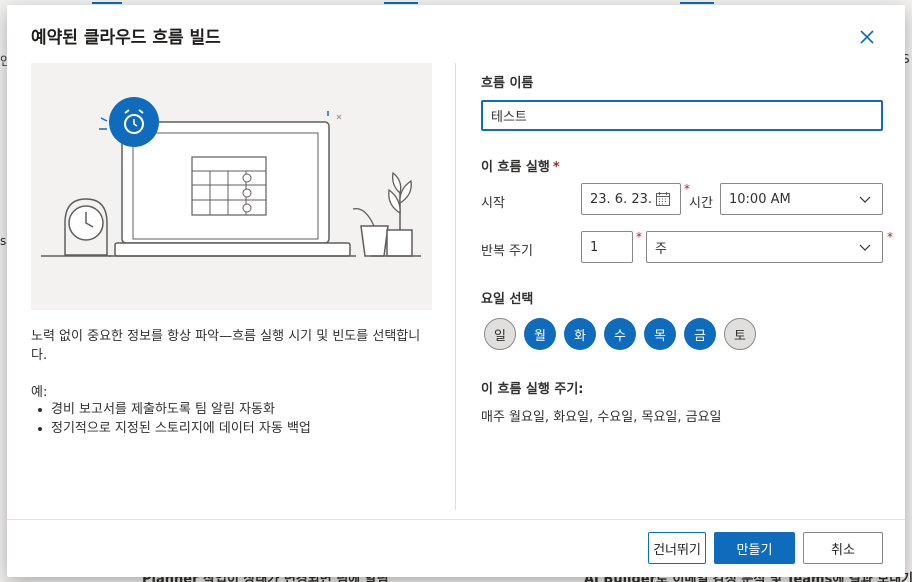  I want to click on laptop-calendar-illustration, so click(231, 177).